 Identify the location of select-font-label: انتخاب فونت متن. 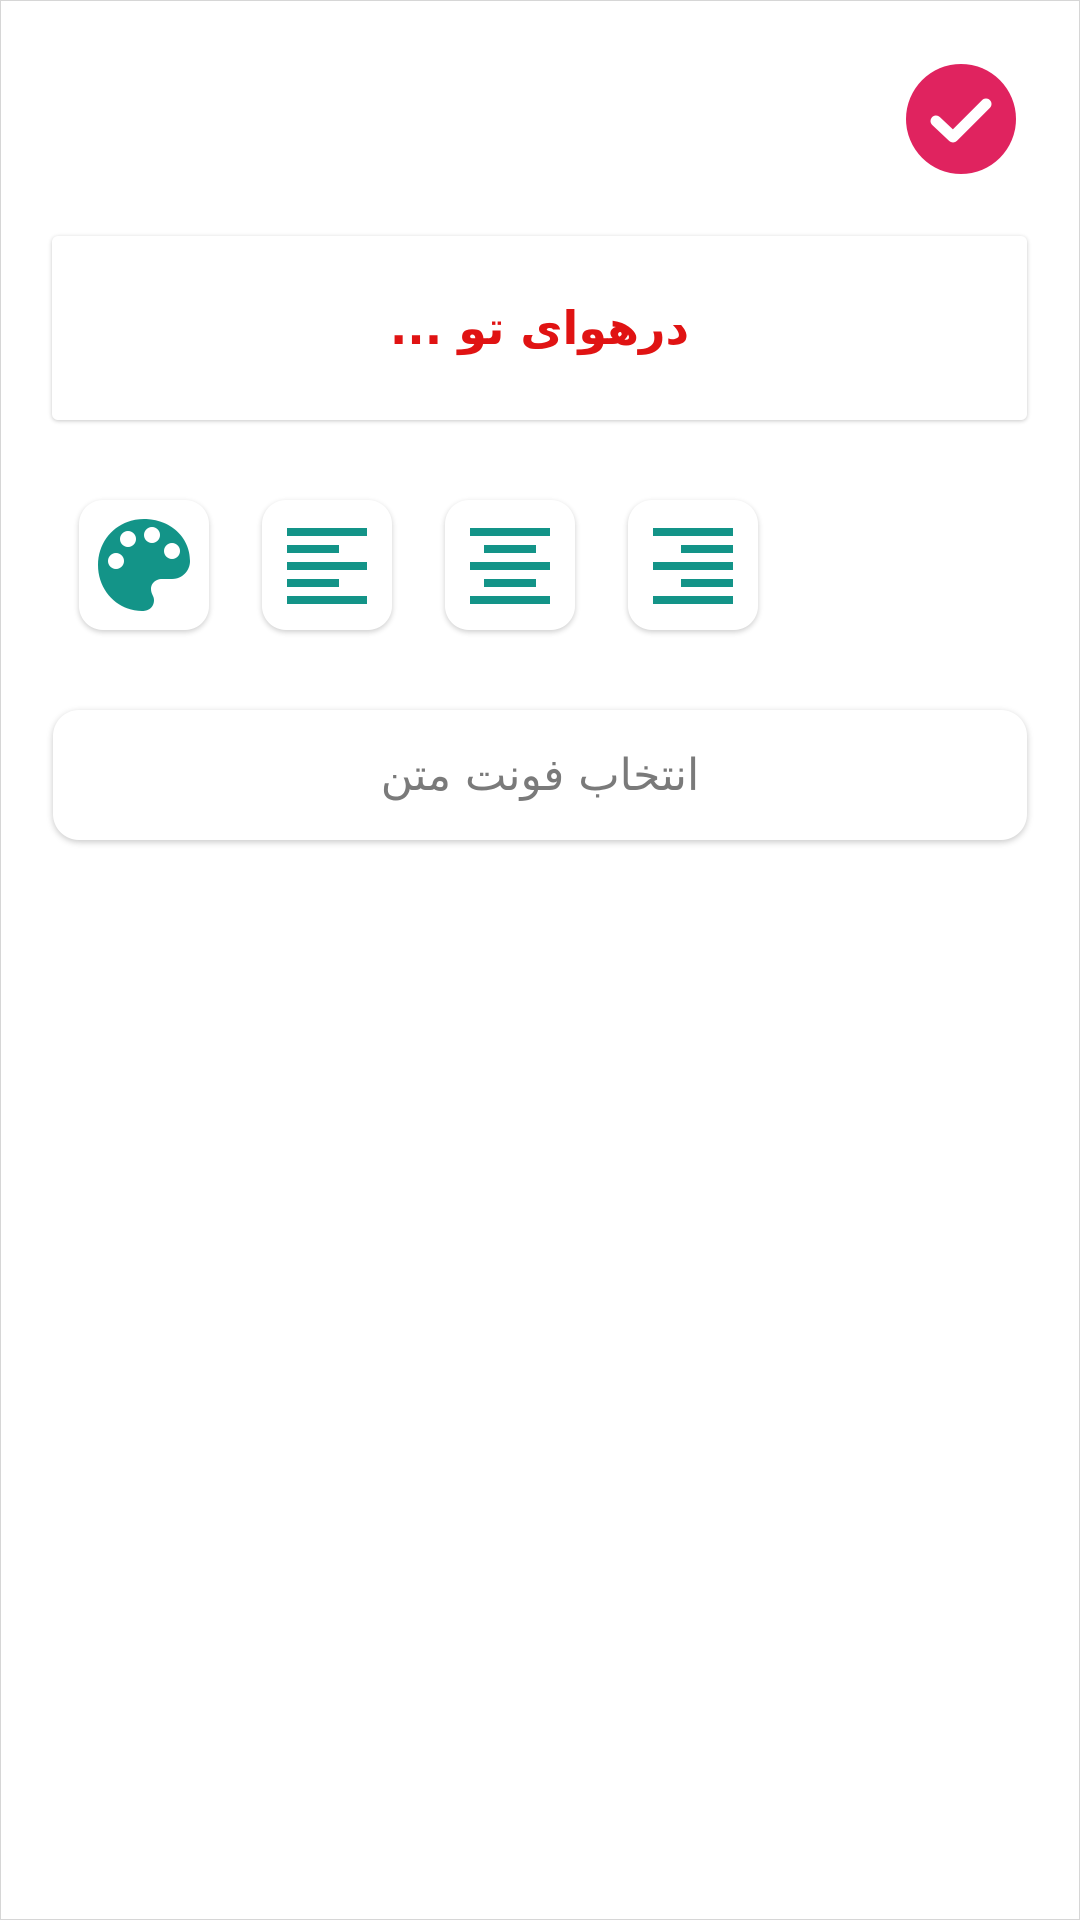
(540, 775).